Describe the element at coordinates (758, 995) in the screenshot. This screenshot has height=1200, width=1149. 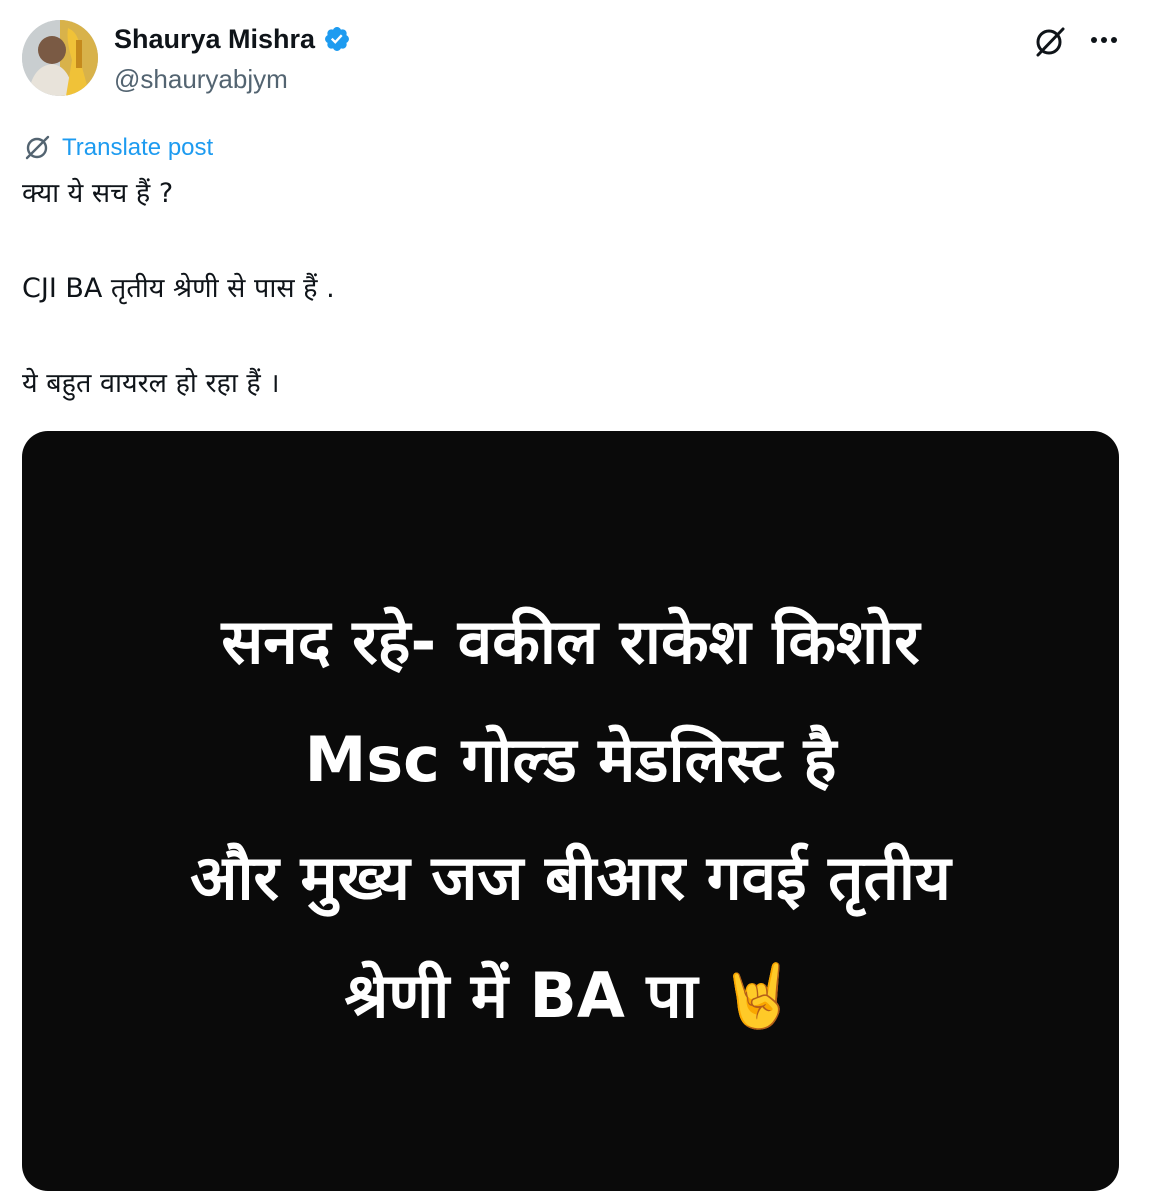
I see `rock-hand-emoji: 🤘` at that location.